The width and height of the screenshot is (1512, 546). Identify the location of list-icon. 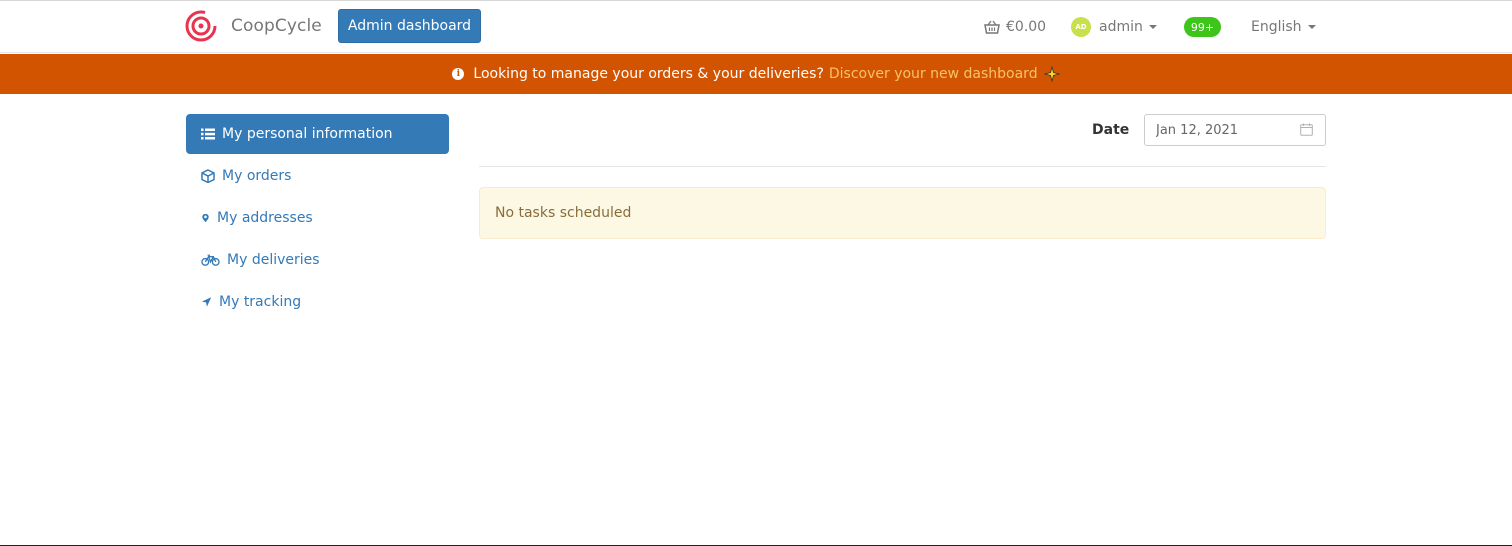
(208, 134).